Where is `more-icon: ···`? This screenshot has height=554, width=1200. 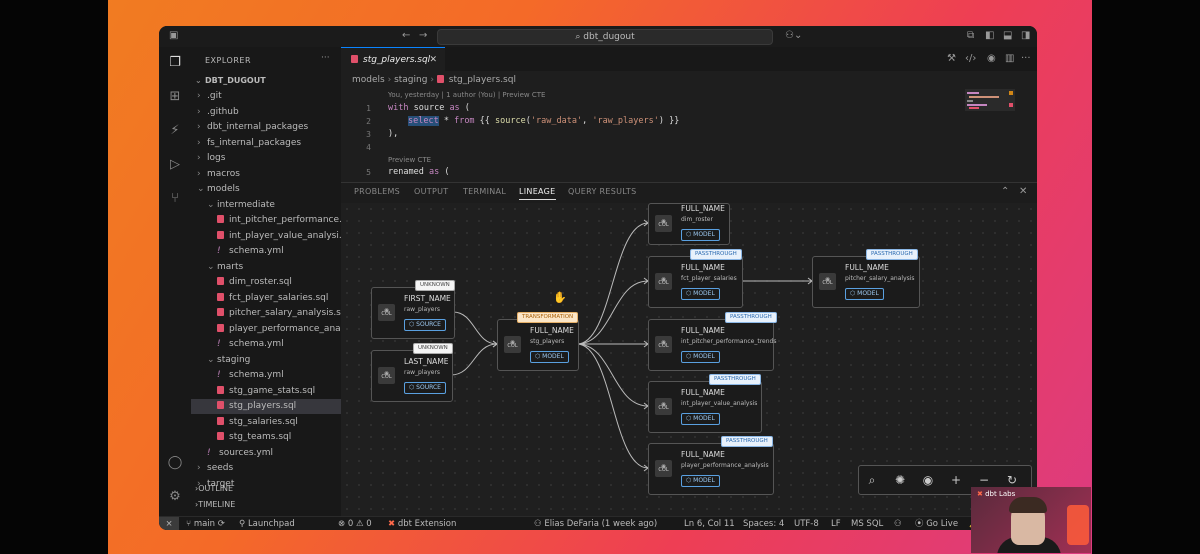 more-icon: ··· is located at coordinates (1026, 59).